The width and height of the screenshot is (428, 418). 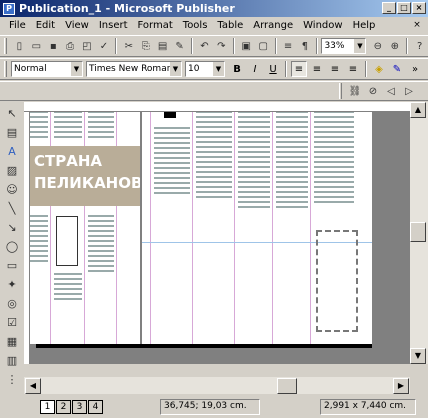 I want to click on picture-frame-icon: ▨, so click(x=12, y=170).